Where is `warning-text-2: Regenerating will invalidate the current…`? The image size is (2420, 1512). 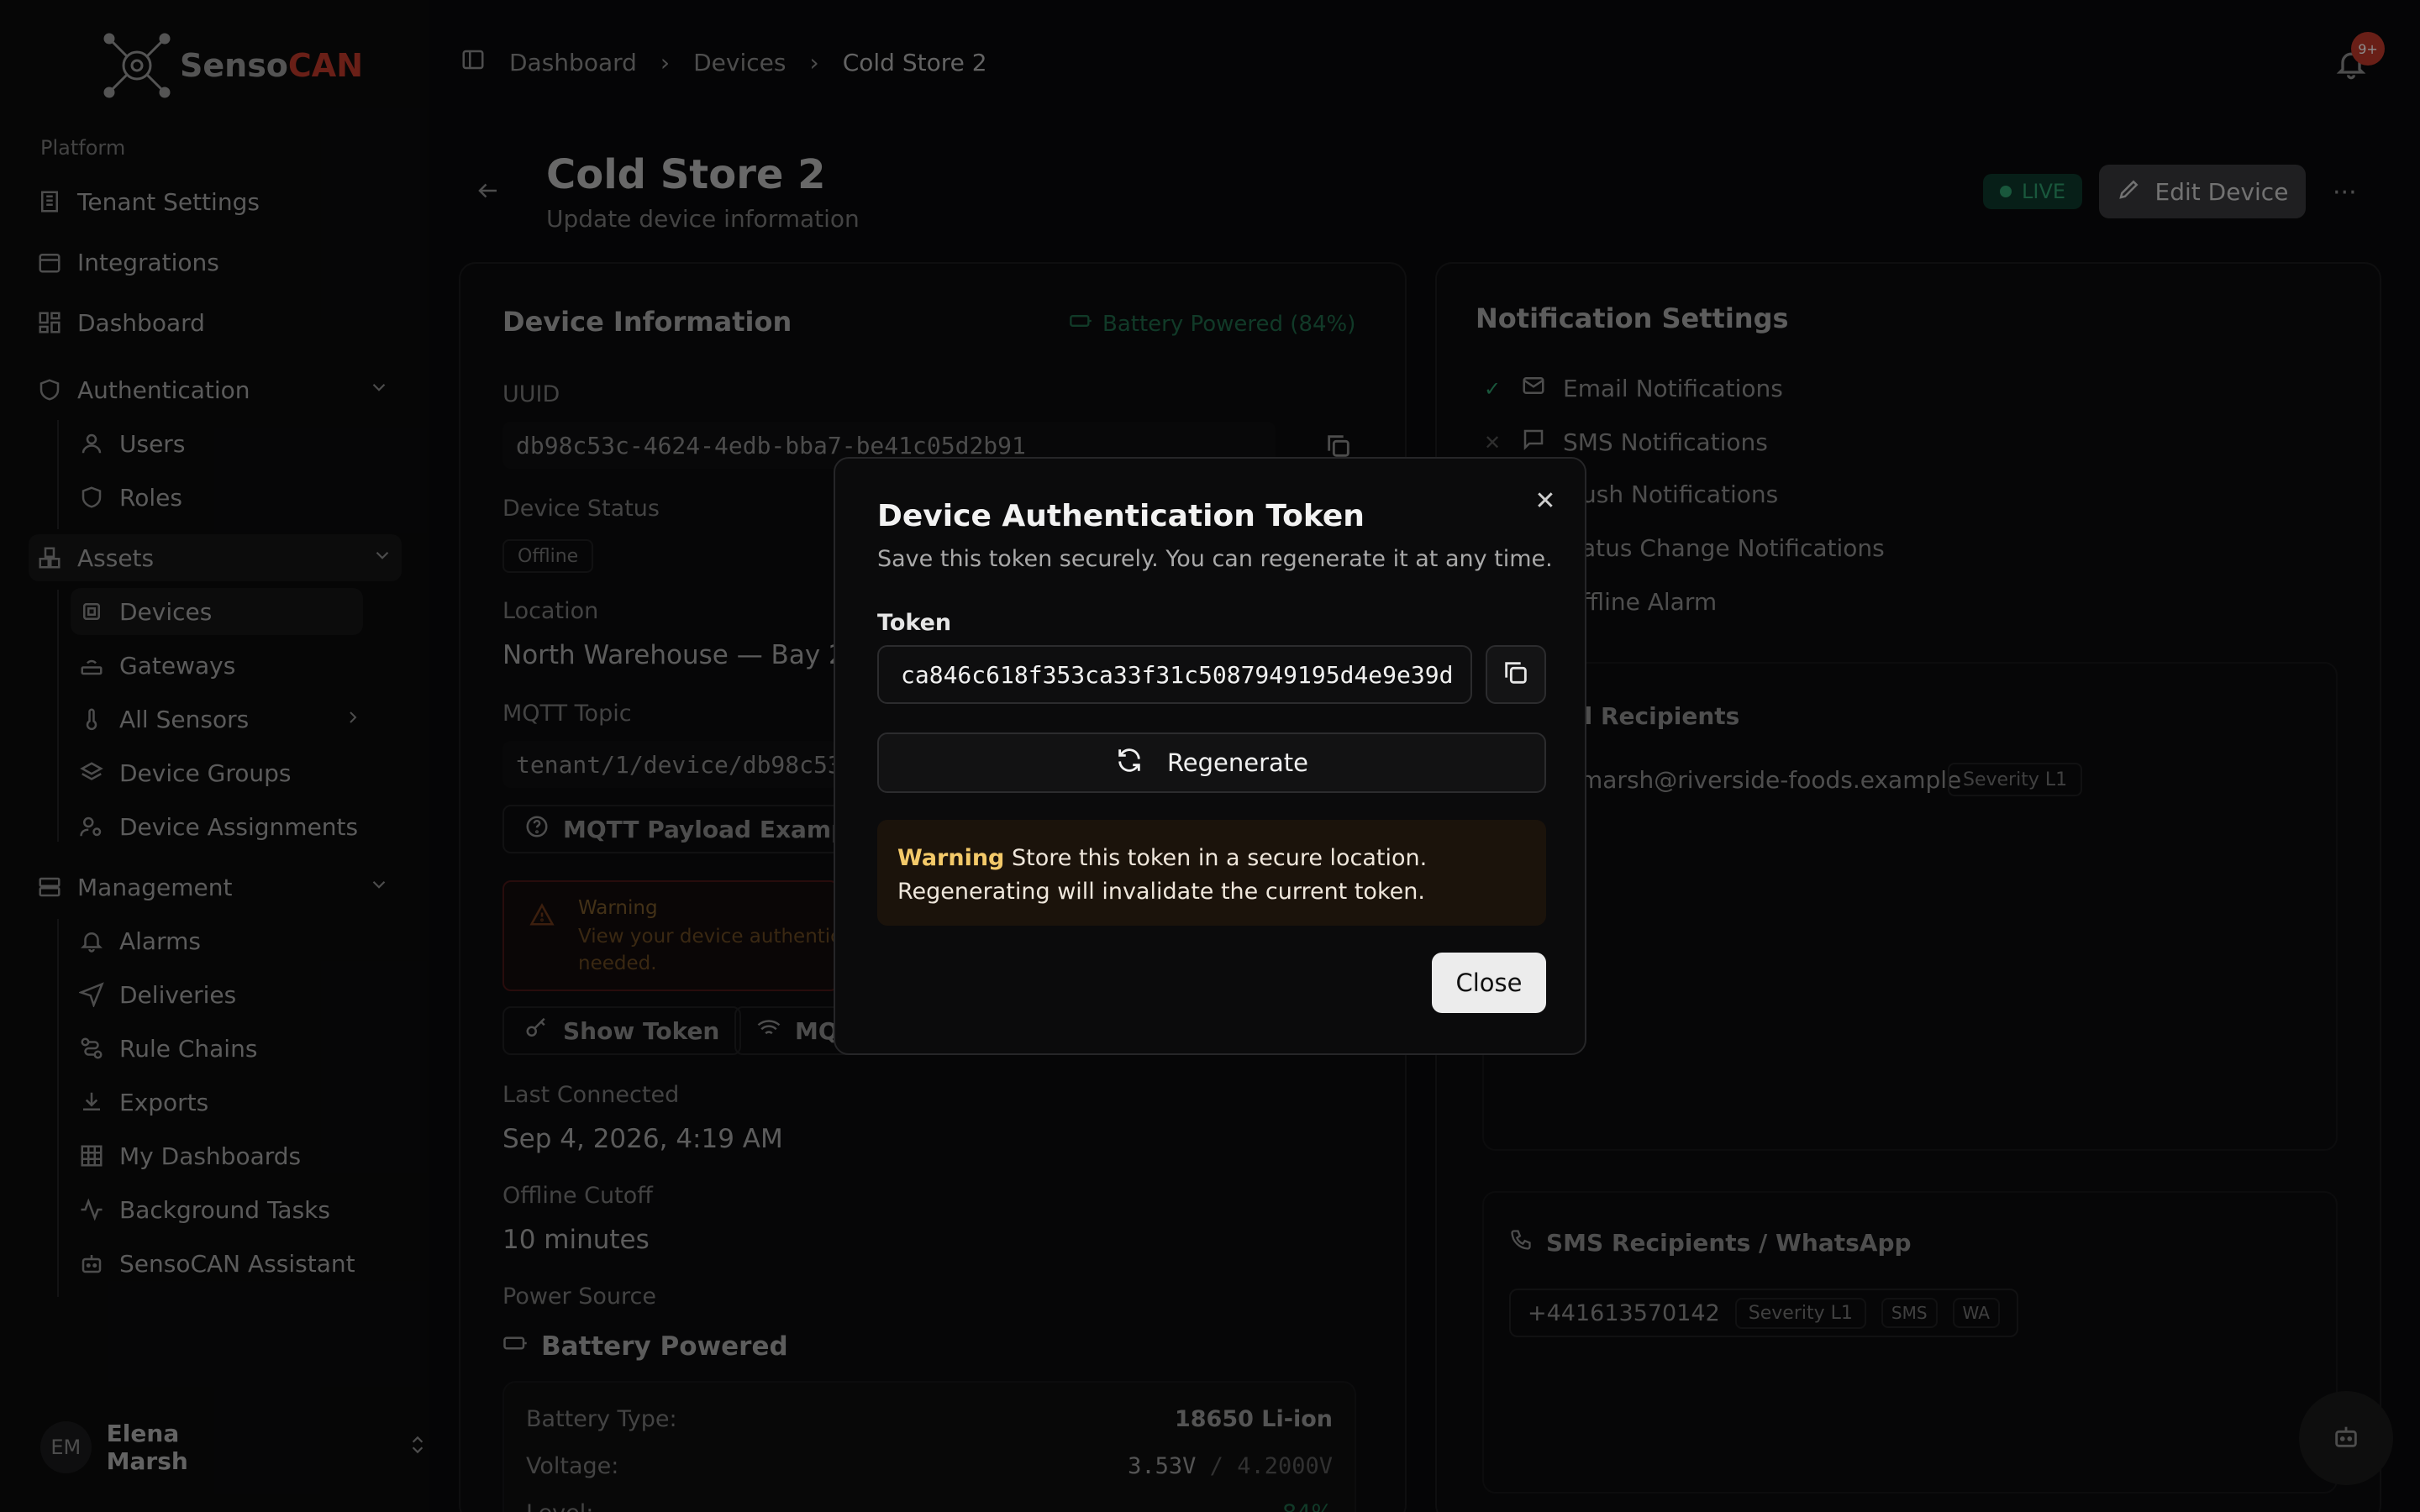 warning-text-2: Regenerating will invalidate the current… is located at coordinates (1161, 892).